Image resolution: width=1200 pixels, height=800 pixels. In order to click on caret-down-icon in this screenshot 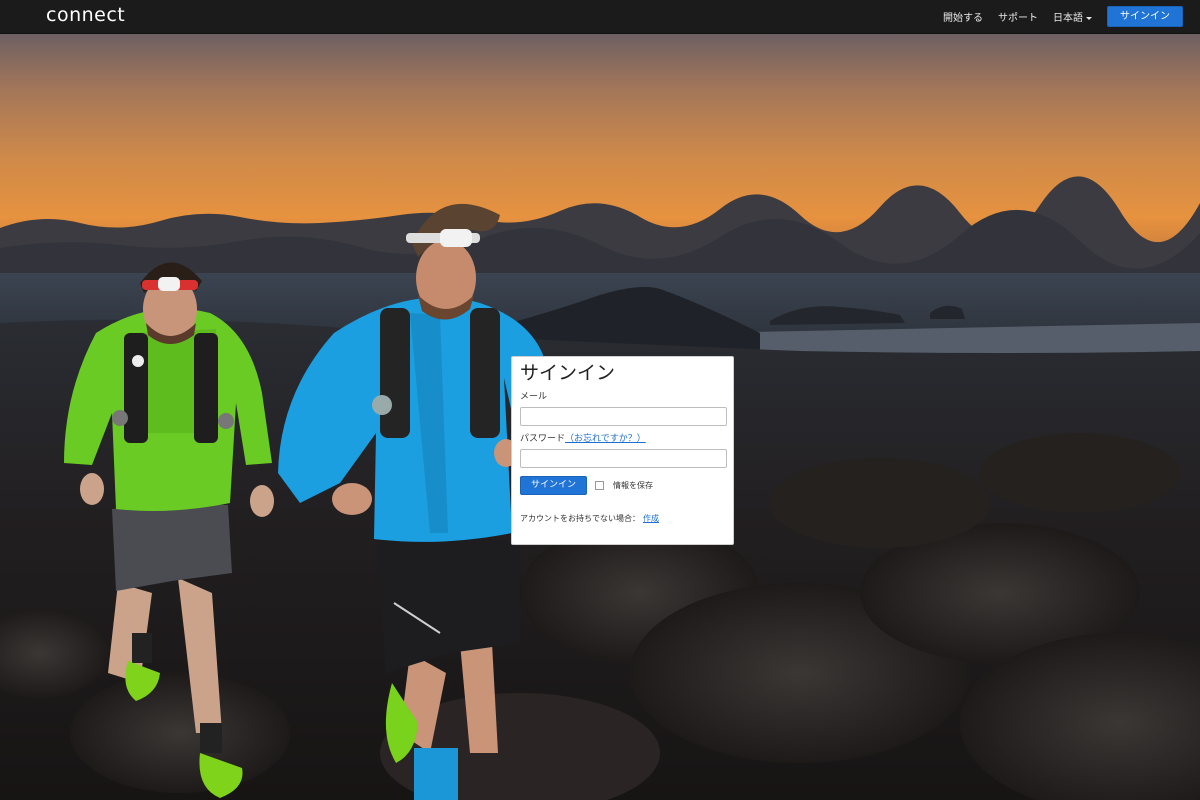, I will do `click(1089, 18)`.